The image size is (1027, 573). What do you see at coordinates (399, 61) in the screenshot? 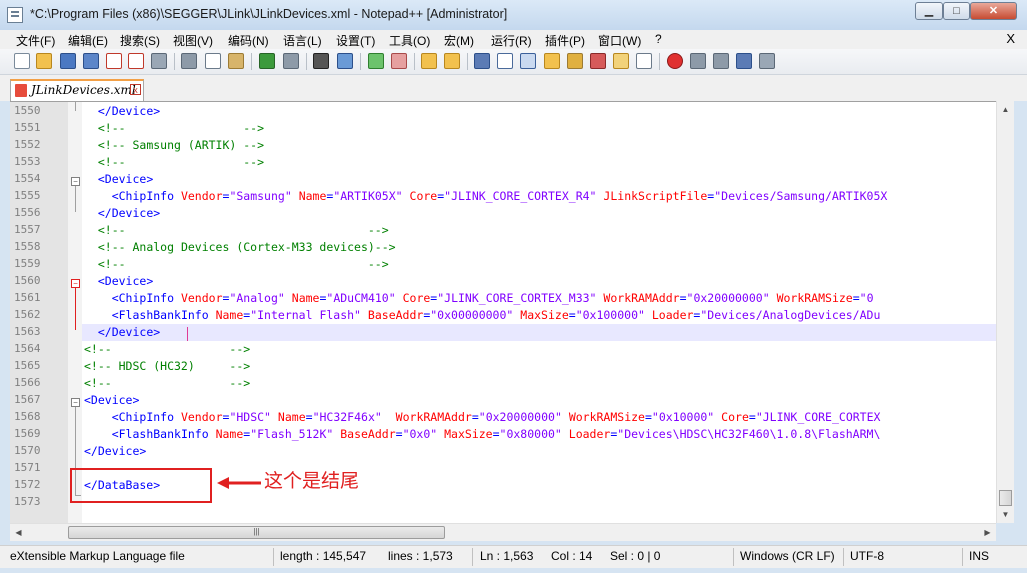
I see `zoom-out-icon` at bounding box center [399, 61].